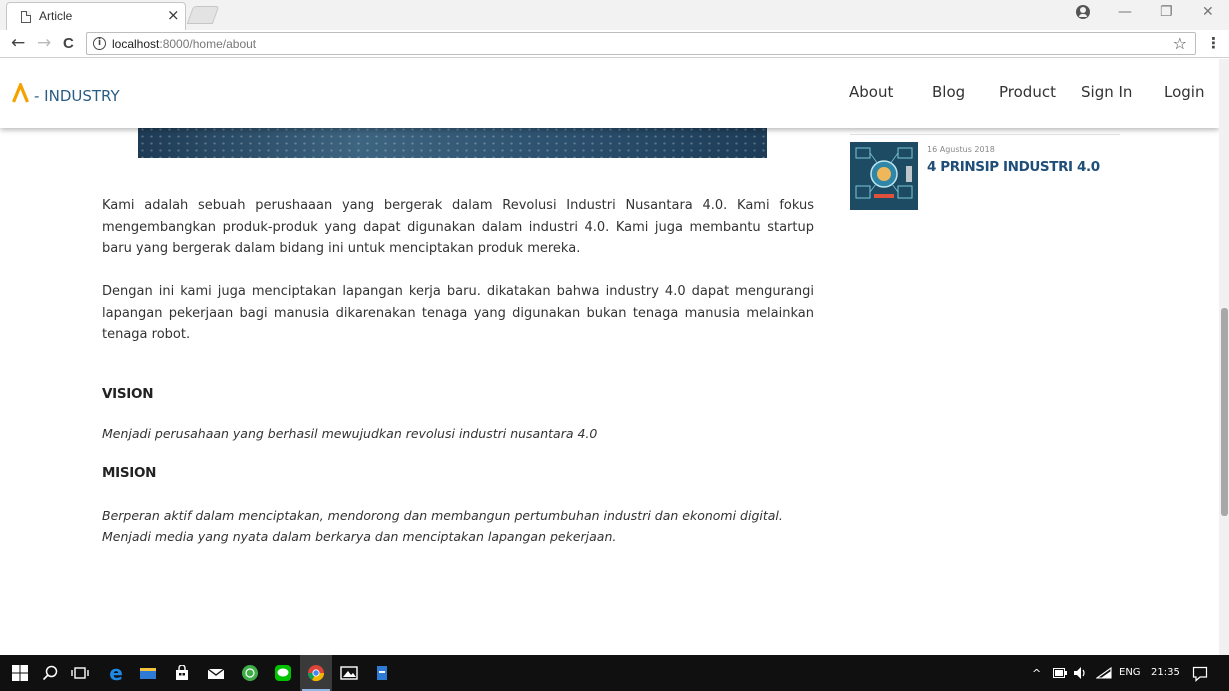  I want to click on taskbar-store, so click(182, 673).